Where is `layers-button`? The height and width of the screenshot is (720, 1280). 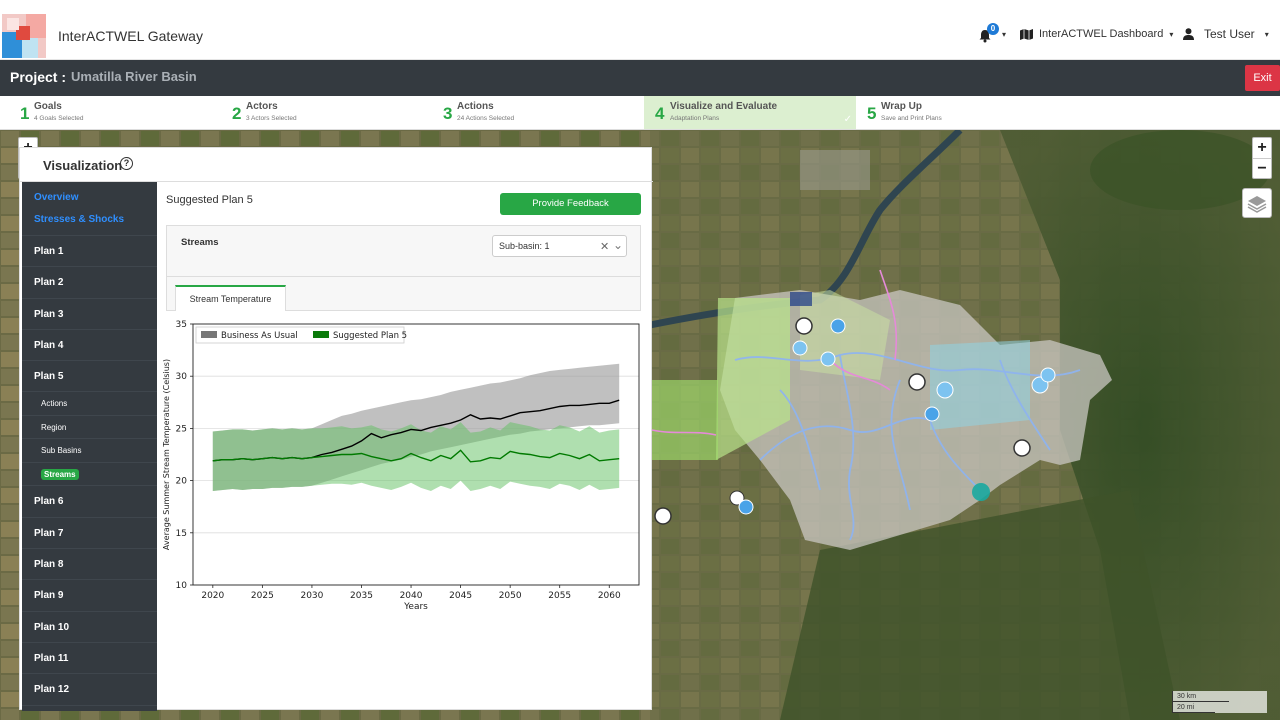
layers-button is located at coordinates (1257, 203).